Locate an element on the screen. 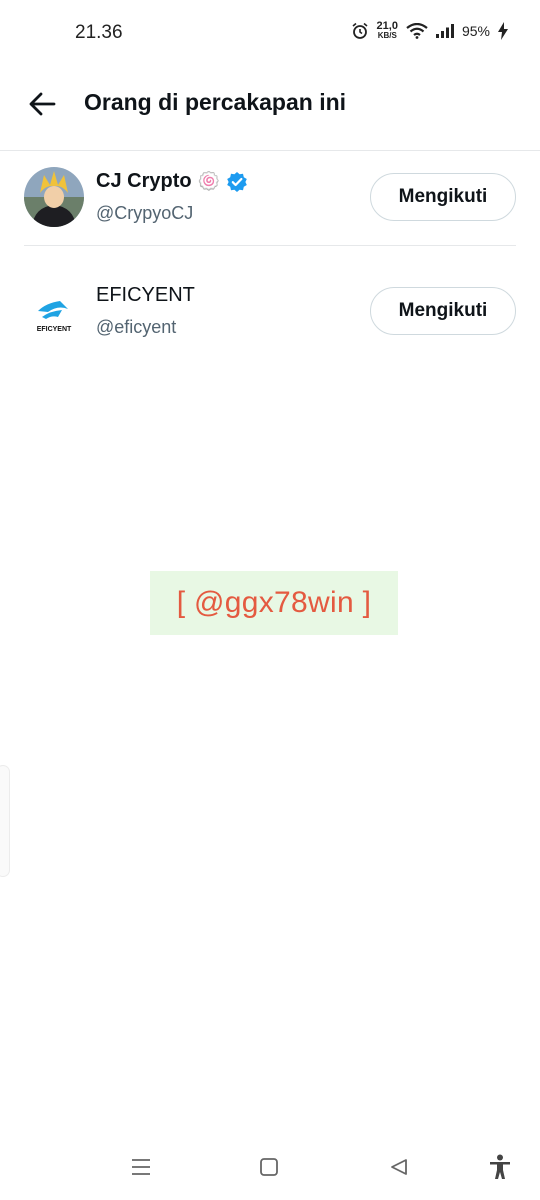 The height and width of the screenshot is (1200, 540). accessibility-icon is located at coordinates (500, 1166).